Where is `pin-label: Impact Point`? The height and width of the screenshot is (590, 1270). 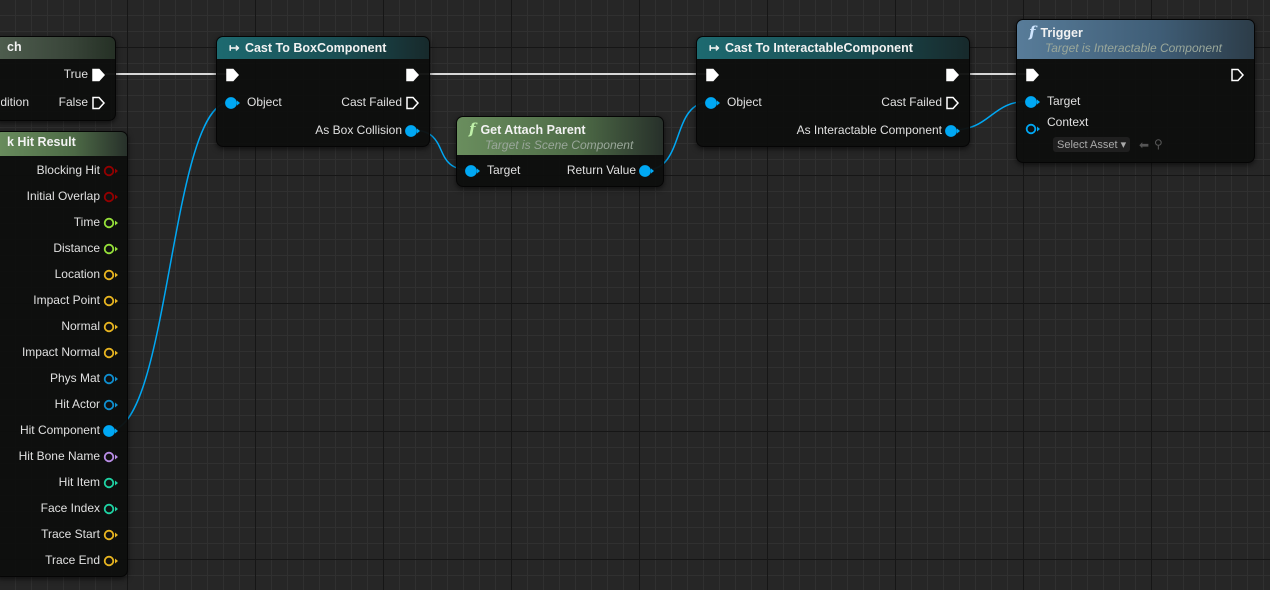
pin-label: Impact Point is located at coordinates (66, 300).